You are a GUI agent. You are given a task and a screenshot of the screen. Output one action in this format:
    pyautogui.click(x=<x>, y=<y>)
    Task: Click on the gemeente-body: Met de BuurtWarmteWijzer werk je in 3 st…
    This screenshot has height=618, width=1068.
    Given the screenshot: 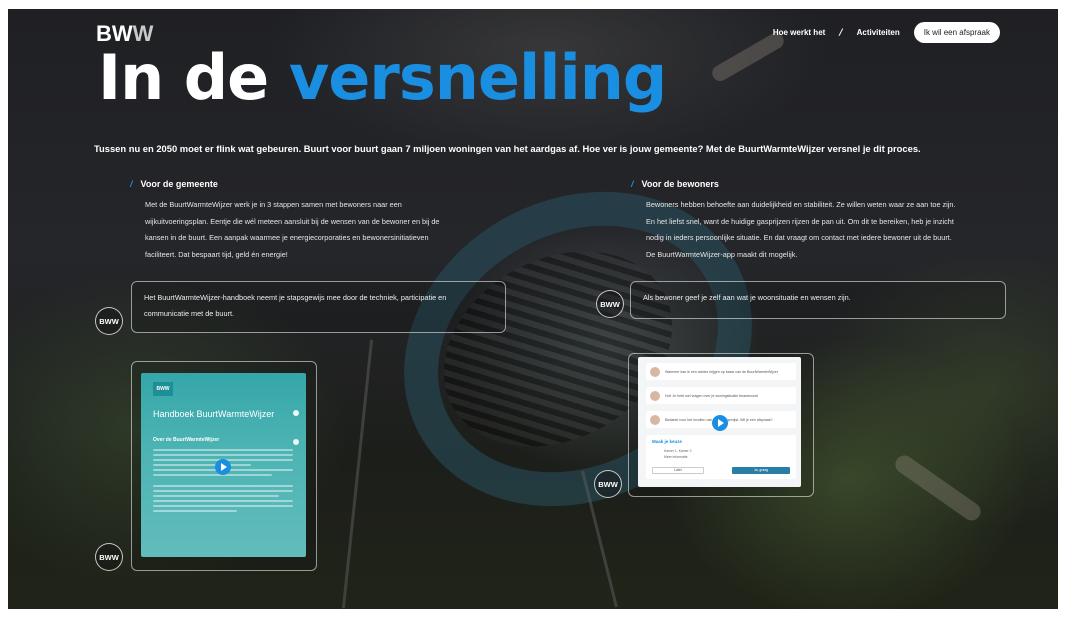 What is the action you would take?
    pyautogui.click(x=292, y=229)
    